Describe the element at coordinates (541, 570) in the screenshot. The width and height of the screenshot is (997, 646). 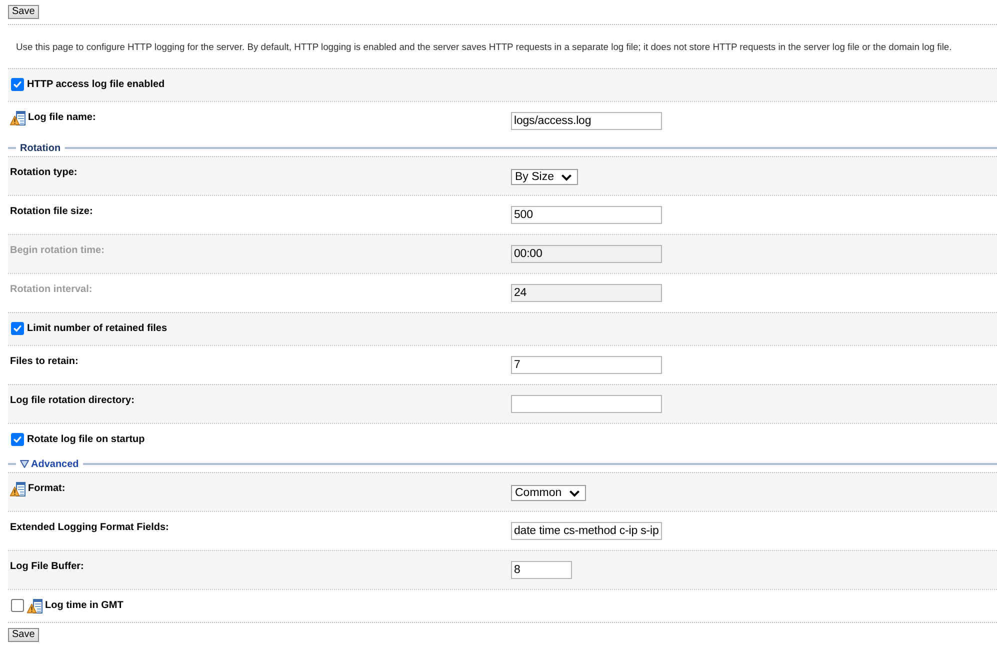
I see `text-field: 8` at that location.